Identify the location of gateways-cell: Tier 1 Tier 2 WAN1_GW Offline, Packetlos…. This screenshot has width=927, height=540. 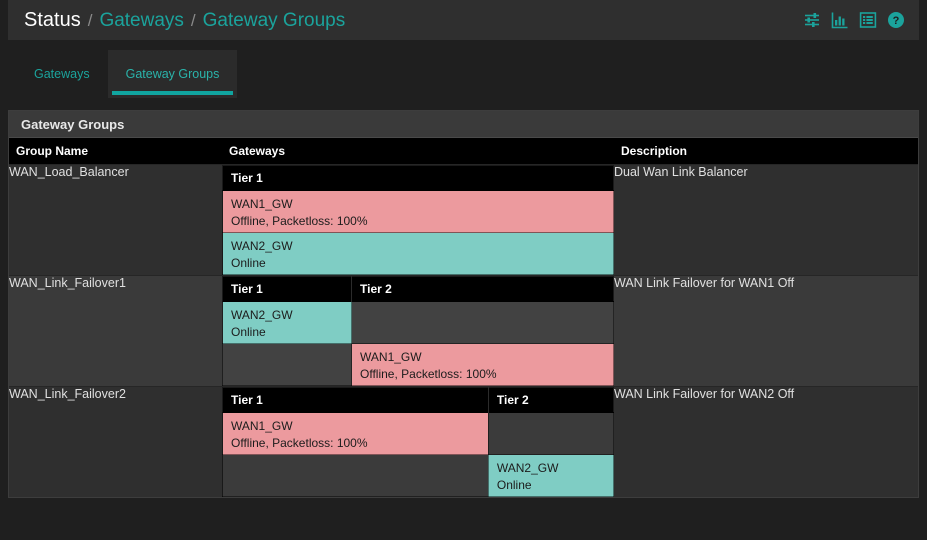
(418, 441).